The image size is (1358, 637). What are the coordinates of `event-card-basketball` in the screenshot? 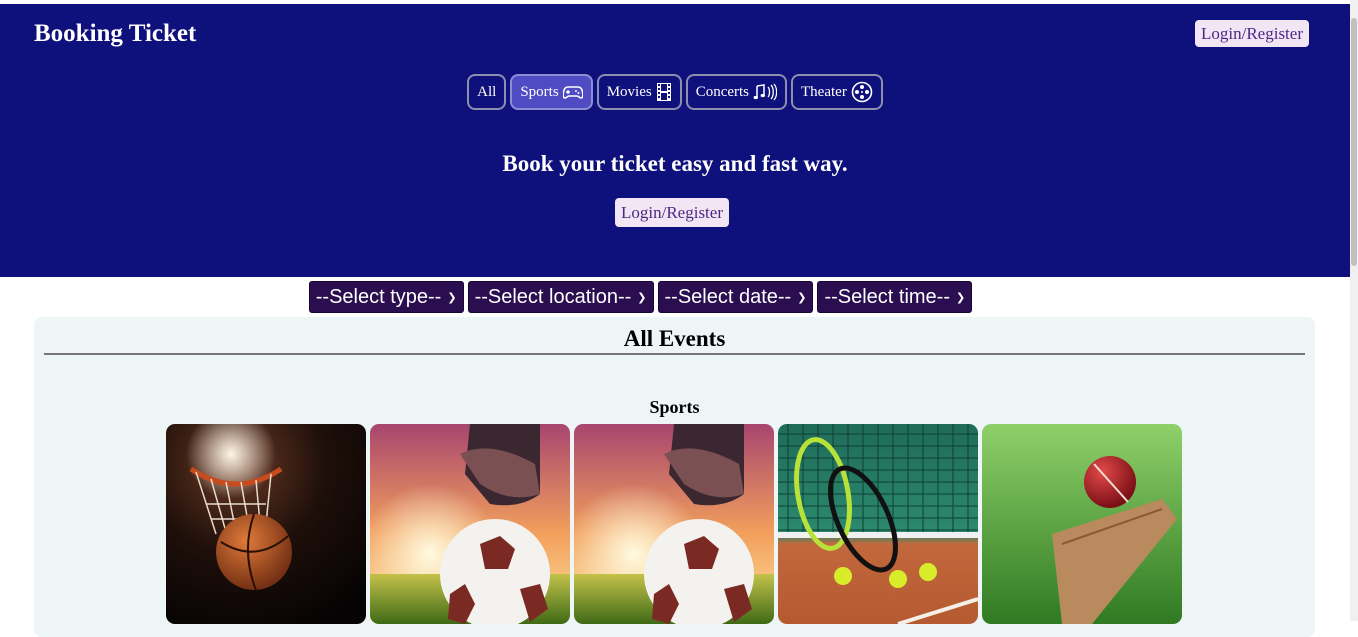 It's located at (266, 524).